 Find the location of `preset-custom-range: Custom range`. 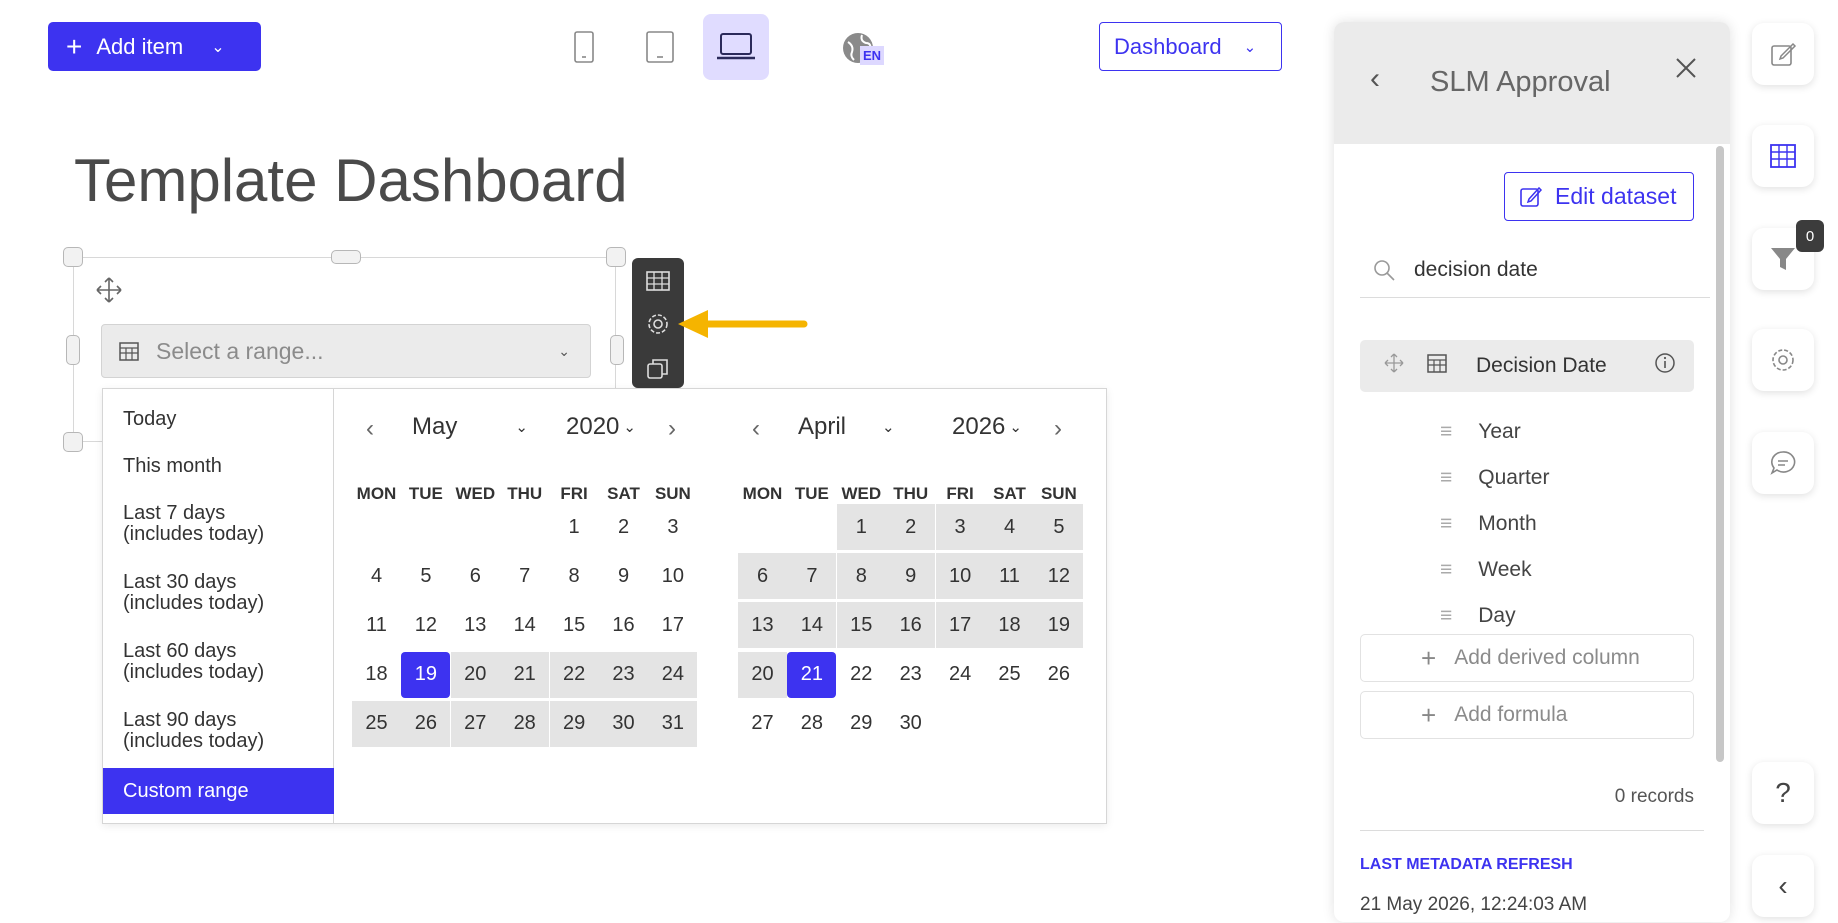

preset-custom-range: Custom range is located at coordinates (218, 791).